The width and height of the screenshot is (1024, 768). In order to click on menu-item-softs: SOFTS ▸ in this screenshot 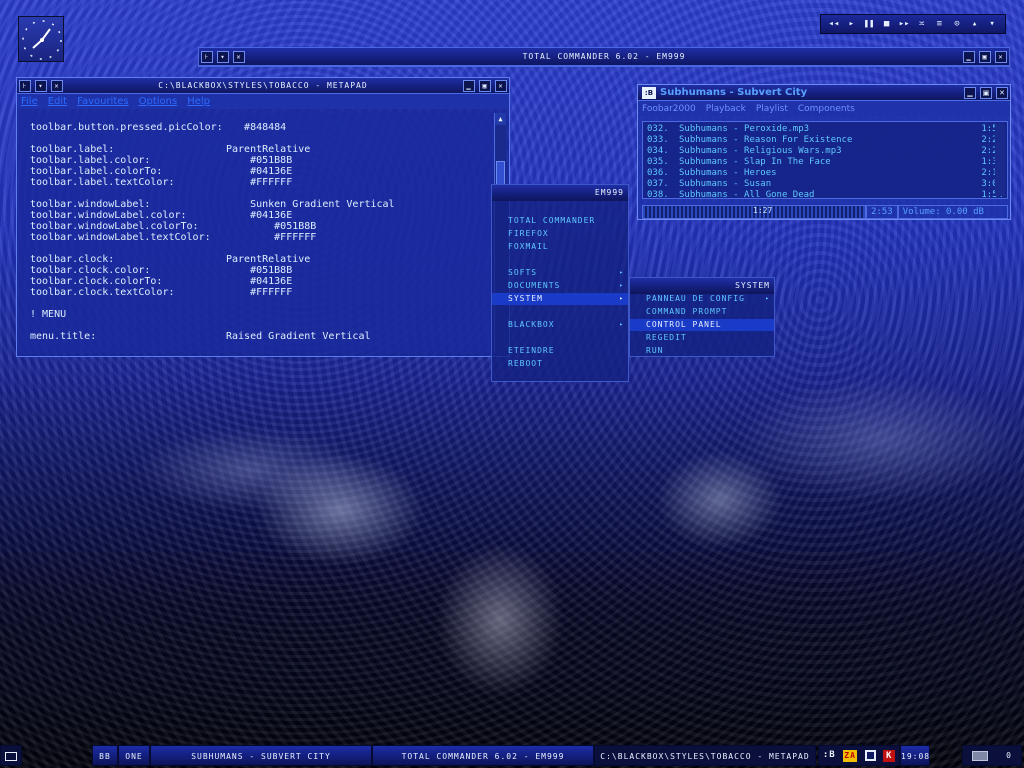, I will do `click(560, 273)`.